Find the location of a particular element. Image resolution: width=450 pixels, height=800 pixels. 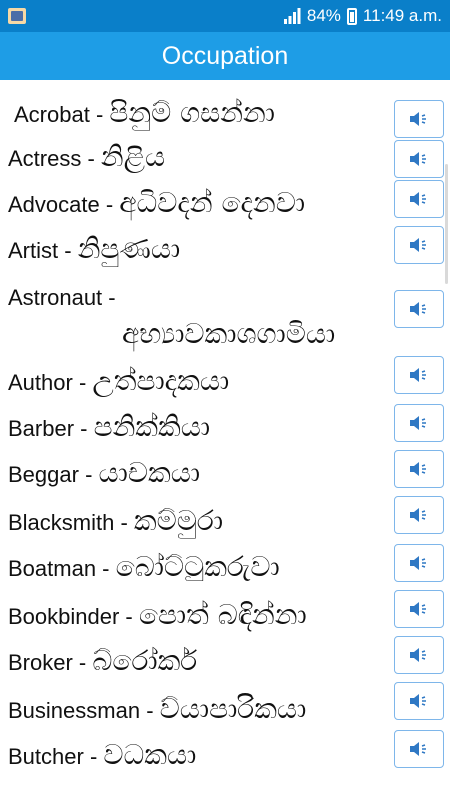

list-item-text: Advocate - අධිවදන් දෙනවා is located at coordinates (198, 203).